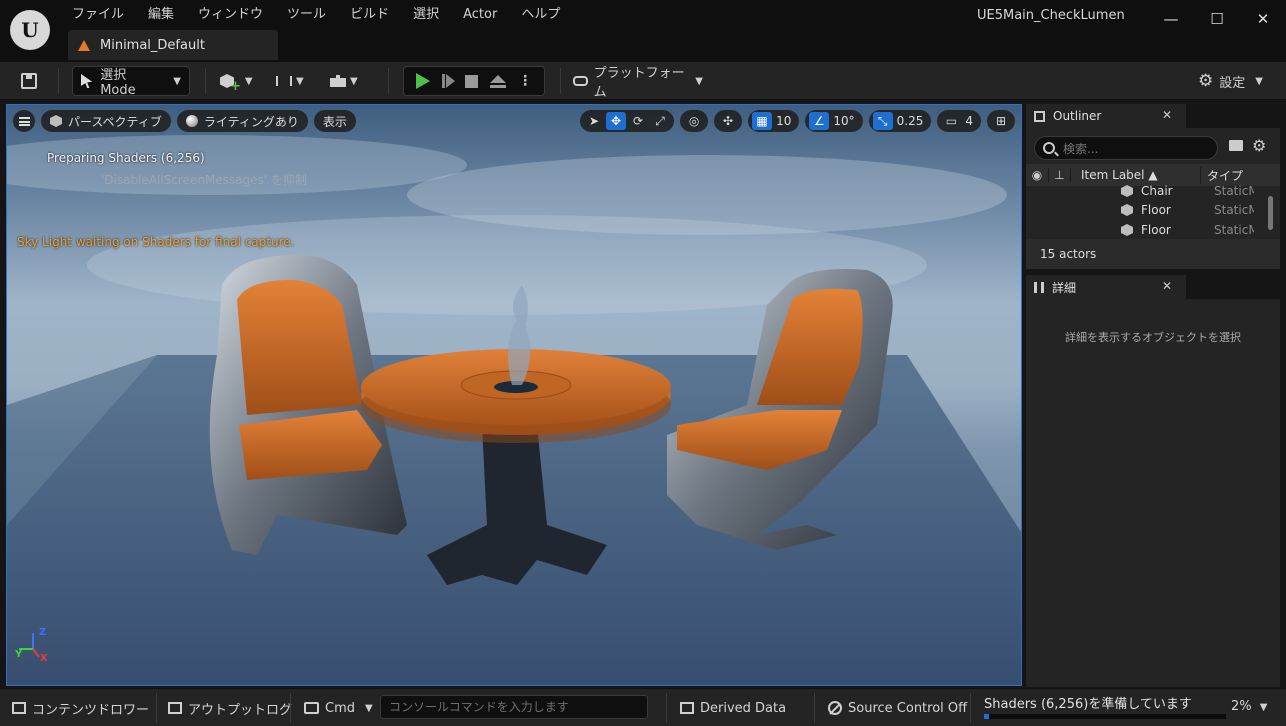 Image resolution: width=1286 pixels, height=726 pixels. I want to click on surface-snap-icon: ✣, so click(728, 121).